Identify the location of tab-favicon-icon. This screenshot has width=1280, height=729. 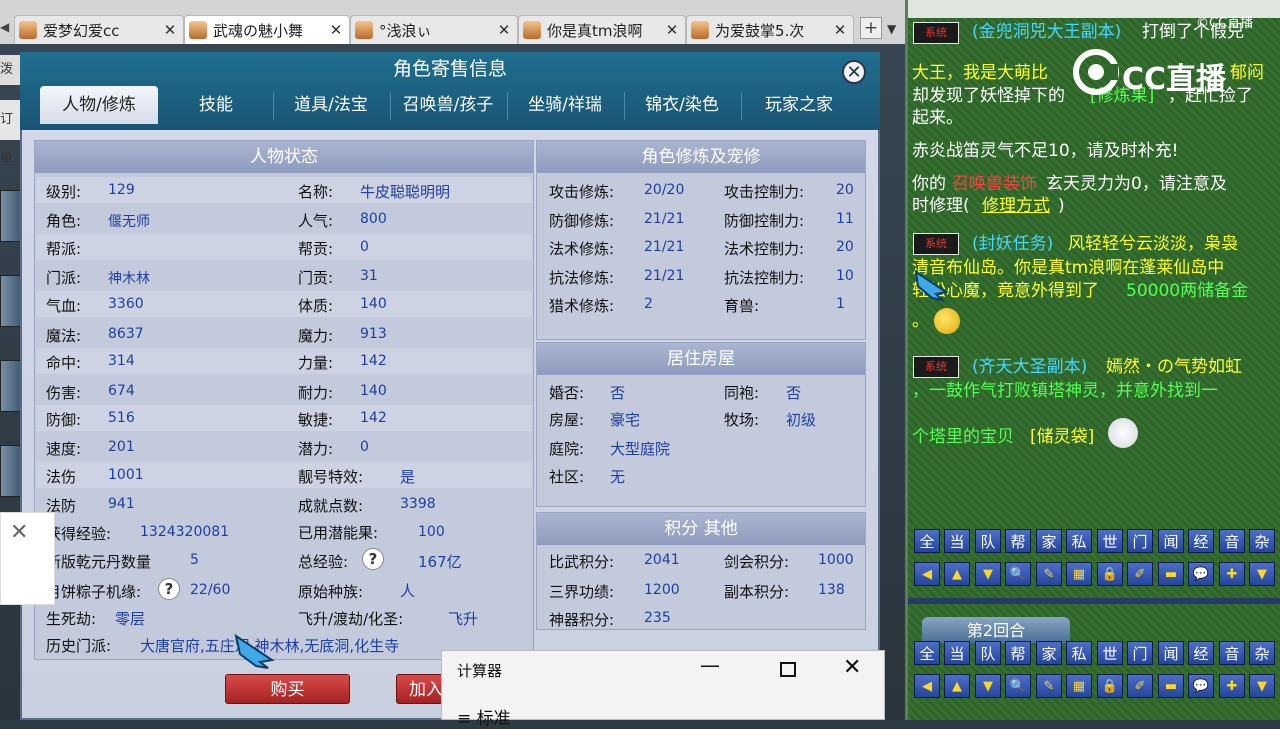
(532, 30).